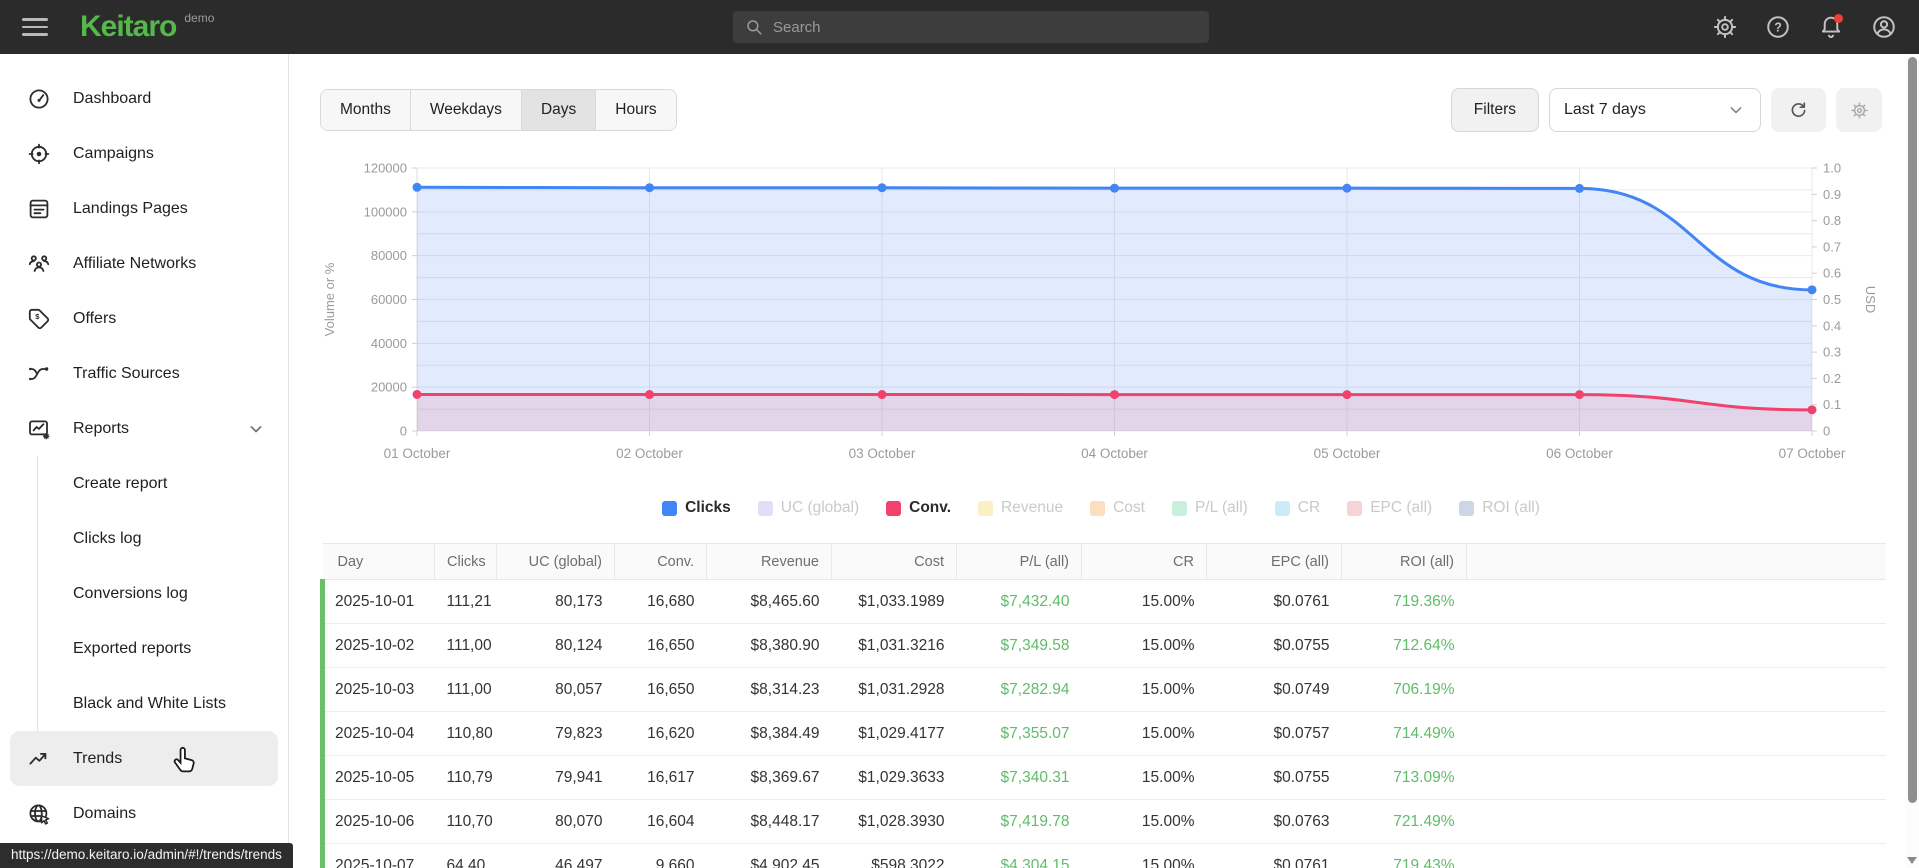 This screenshot has height=868, width=1919. Describe the element at coordinates (985, 27) in the screenshot. I see `search-input` at that location.